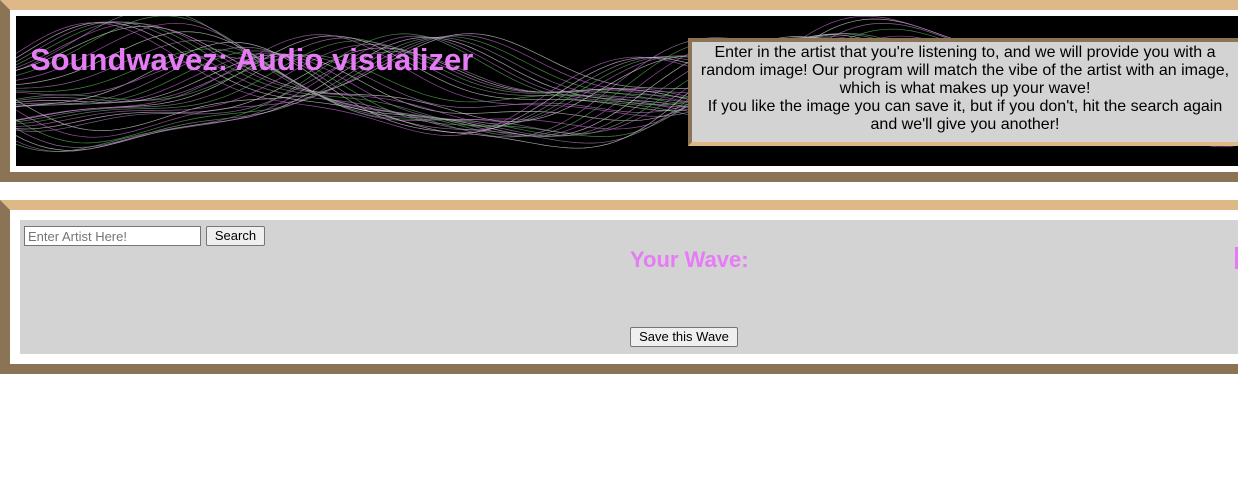  Describe the element at coordinates (112, 236) in the screenshot. I see `artist-search-input` at that location.